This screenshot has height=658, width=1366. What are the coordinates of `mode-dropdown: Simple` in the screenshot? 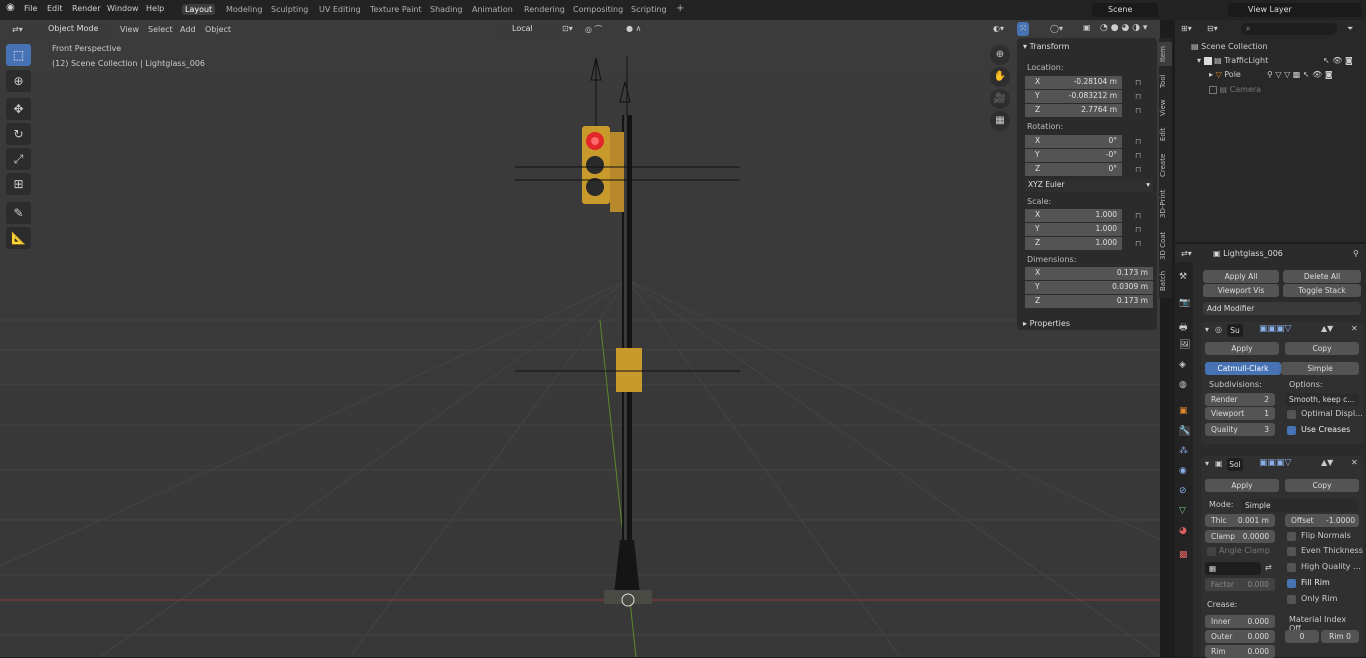 It's located at (1300, 505).